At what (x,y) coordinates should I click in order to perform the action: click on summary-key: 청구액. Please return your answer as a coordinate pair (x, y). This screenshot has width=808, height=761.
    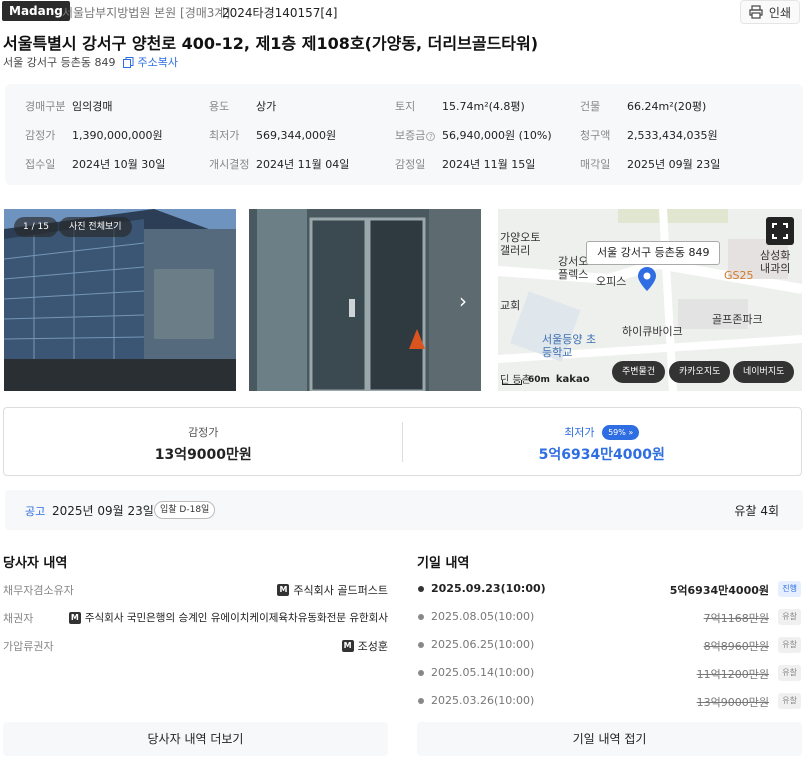
    Looking at the image, I should click on (595, 135).